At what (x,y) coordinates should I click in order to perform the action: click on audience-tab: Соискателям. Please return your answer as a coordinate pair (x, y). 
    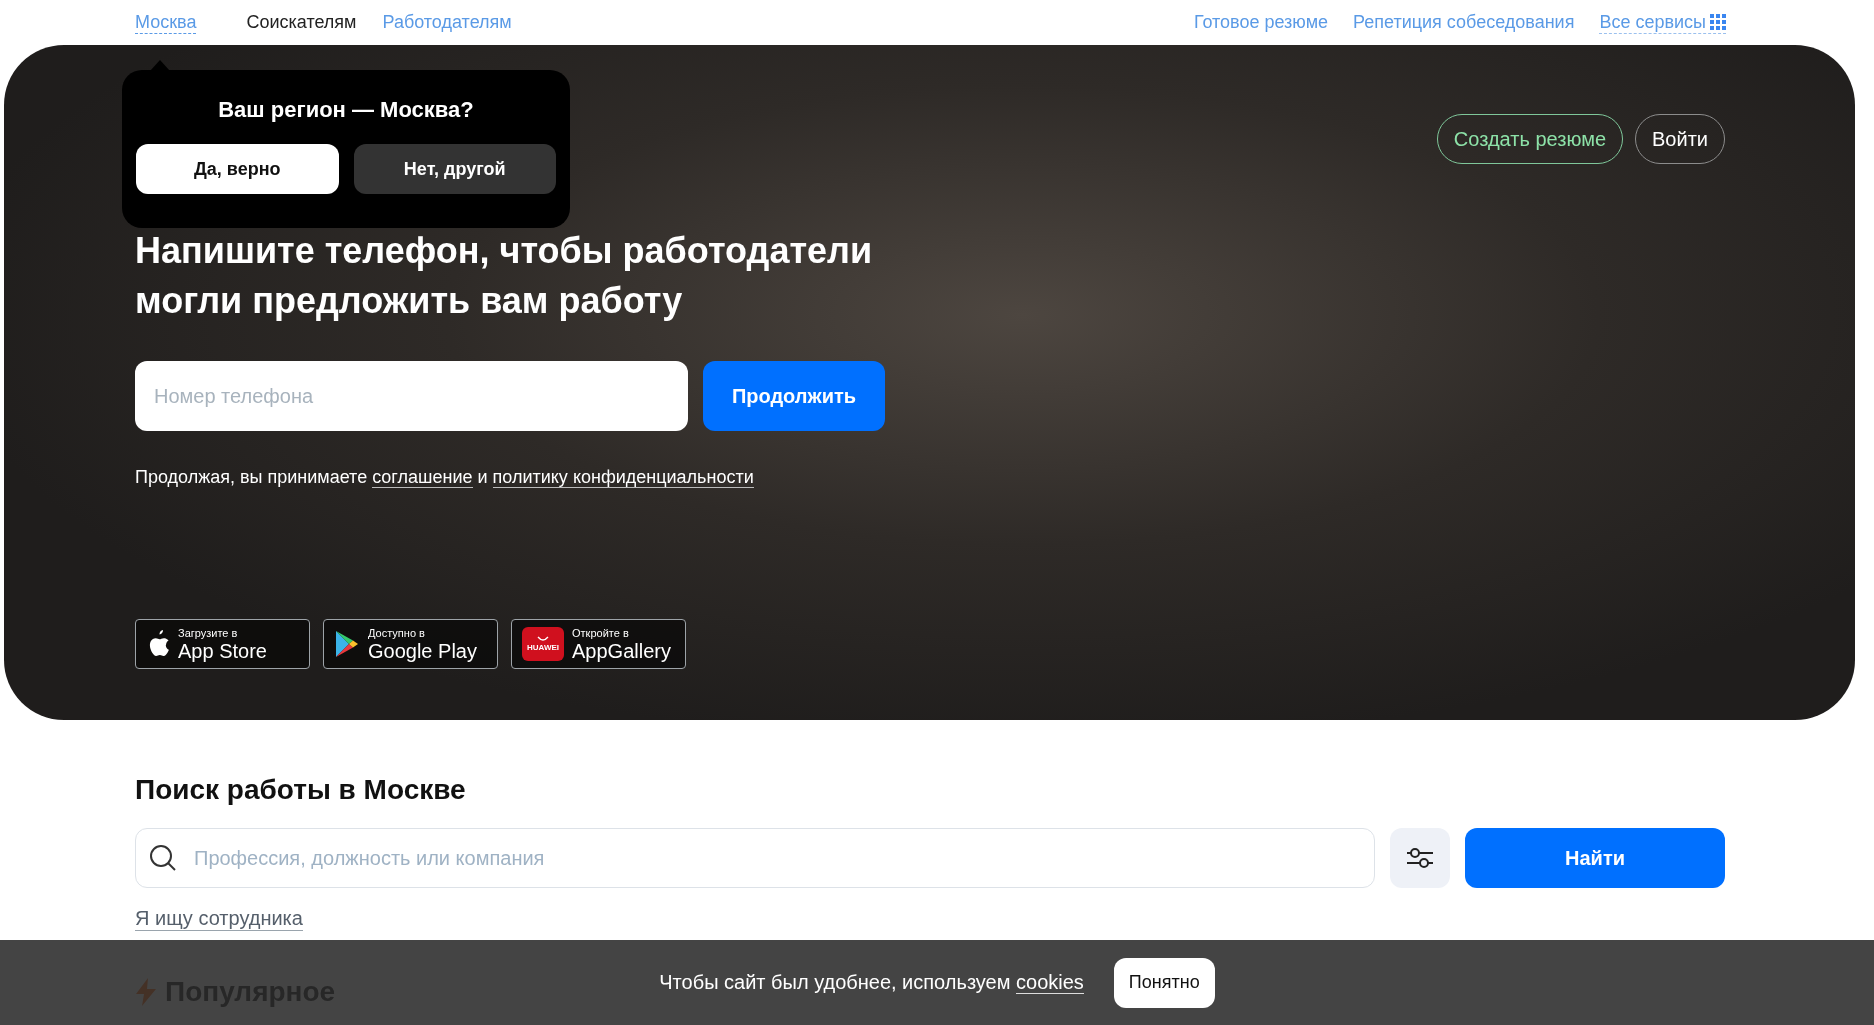
    Looking at the image, I should click on (301, 22).